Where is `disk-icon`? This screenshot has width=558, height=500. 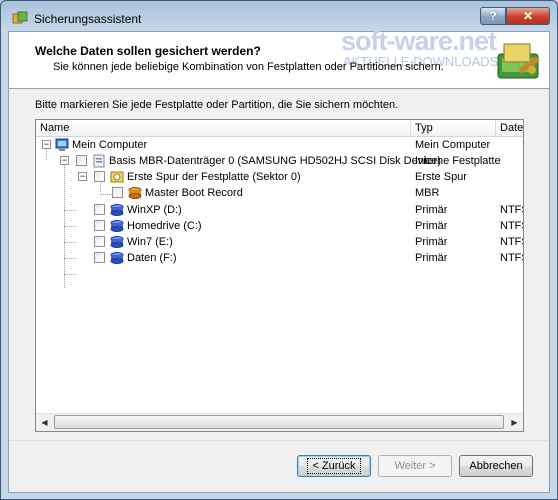 disk-icon is located at coordinates (99, 161).